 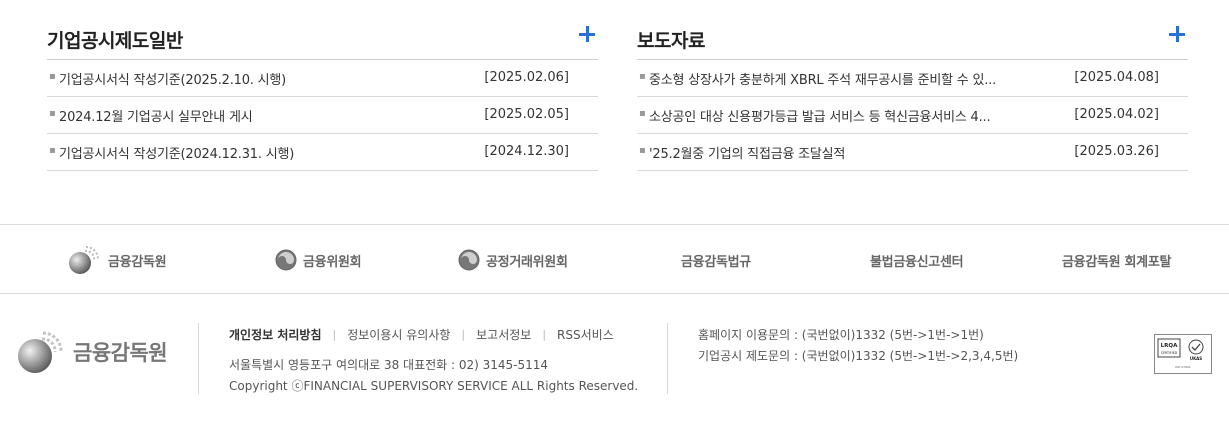 What do you see at coordinates (1196, 358) in the screenshot?
I see `cert-mark-text: UKAS` at bounding box center [1196, 358].